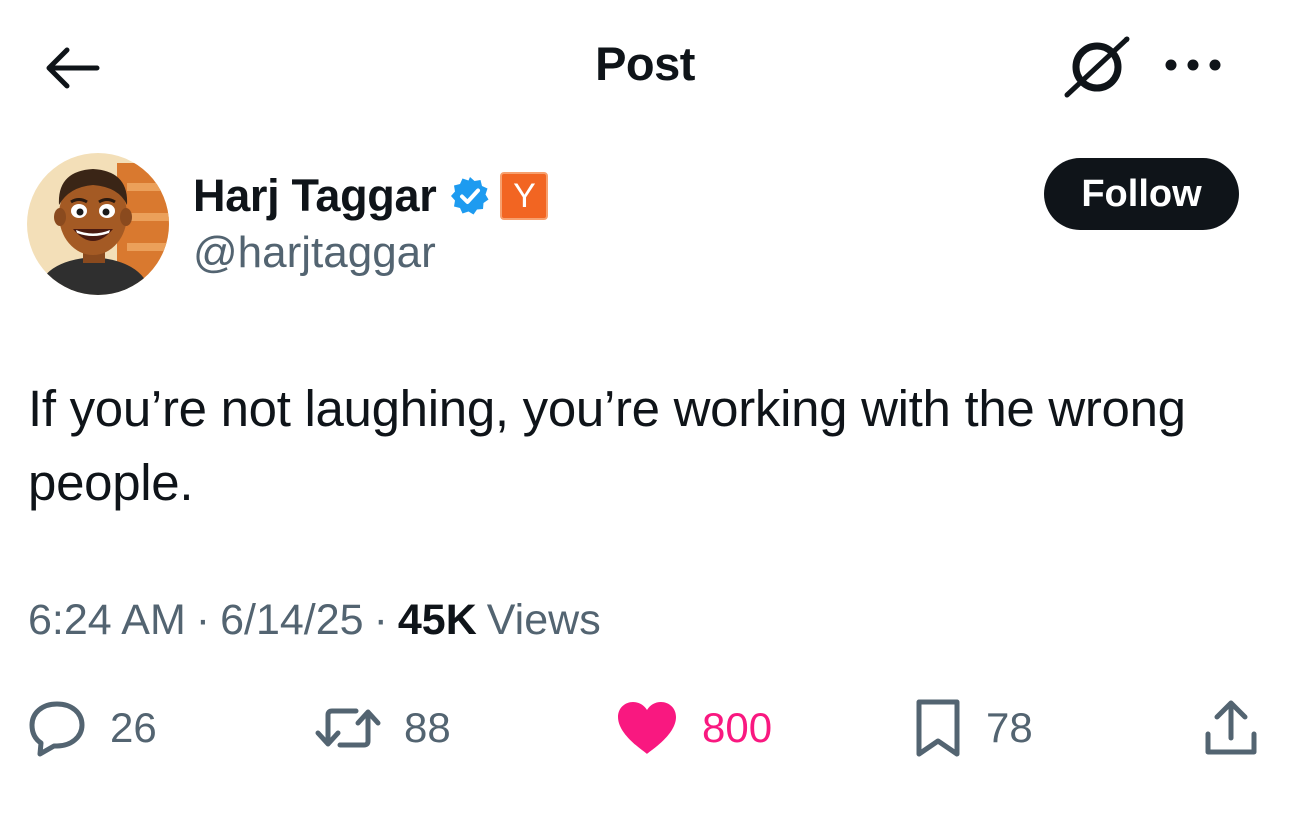 The width and height of the screenshot is (1290, 820). I want to click on grok-button, so click(1098, 66).